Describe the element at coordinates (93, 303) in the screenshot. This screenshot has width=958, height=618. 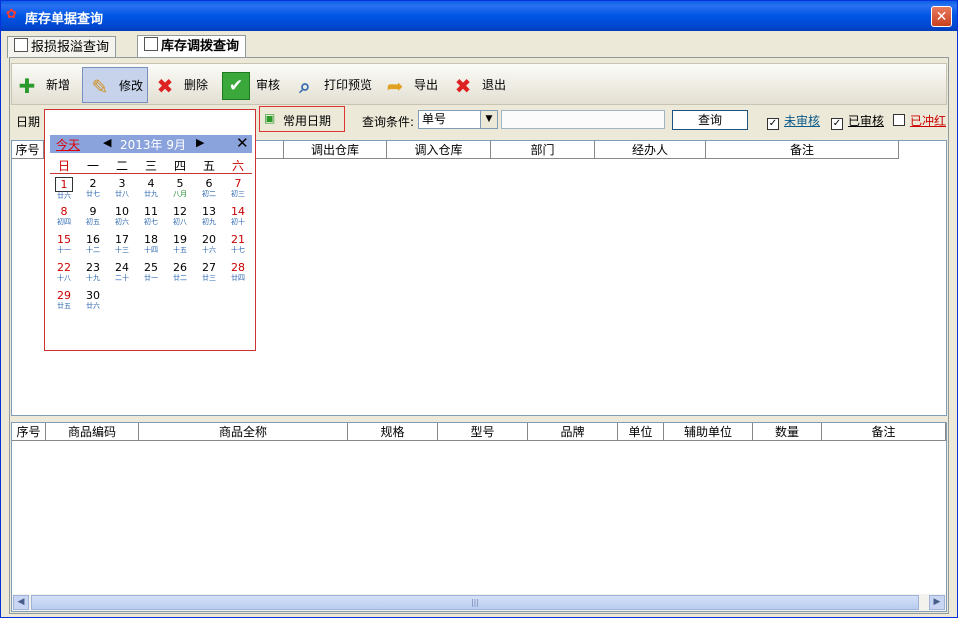
I see `calendar-day: 30 廿六` at that location.